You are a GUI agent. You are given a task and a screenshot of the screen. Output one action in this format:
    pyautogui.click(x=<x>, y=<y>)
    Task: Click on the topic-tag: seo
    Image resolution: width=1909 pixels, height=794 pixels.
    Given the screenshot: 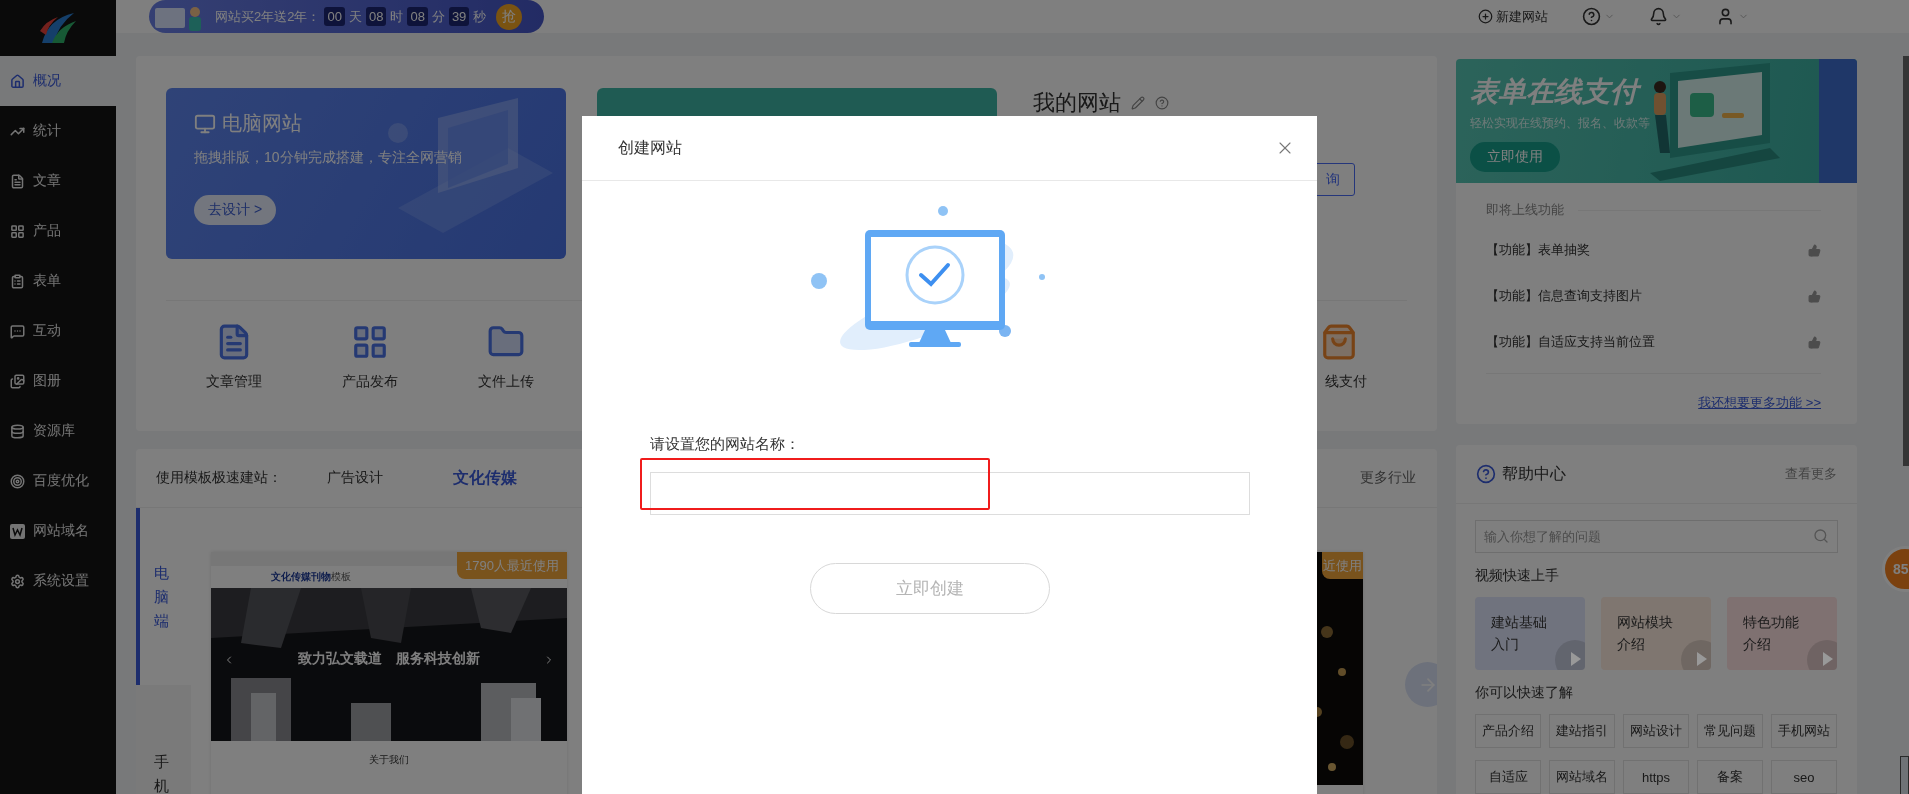 What is the action you would take?
    pyautogui.click(x=1804, y=777)
    